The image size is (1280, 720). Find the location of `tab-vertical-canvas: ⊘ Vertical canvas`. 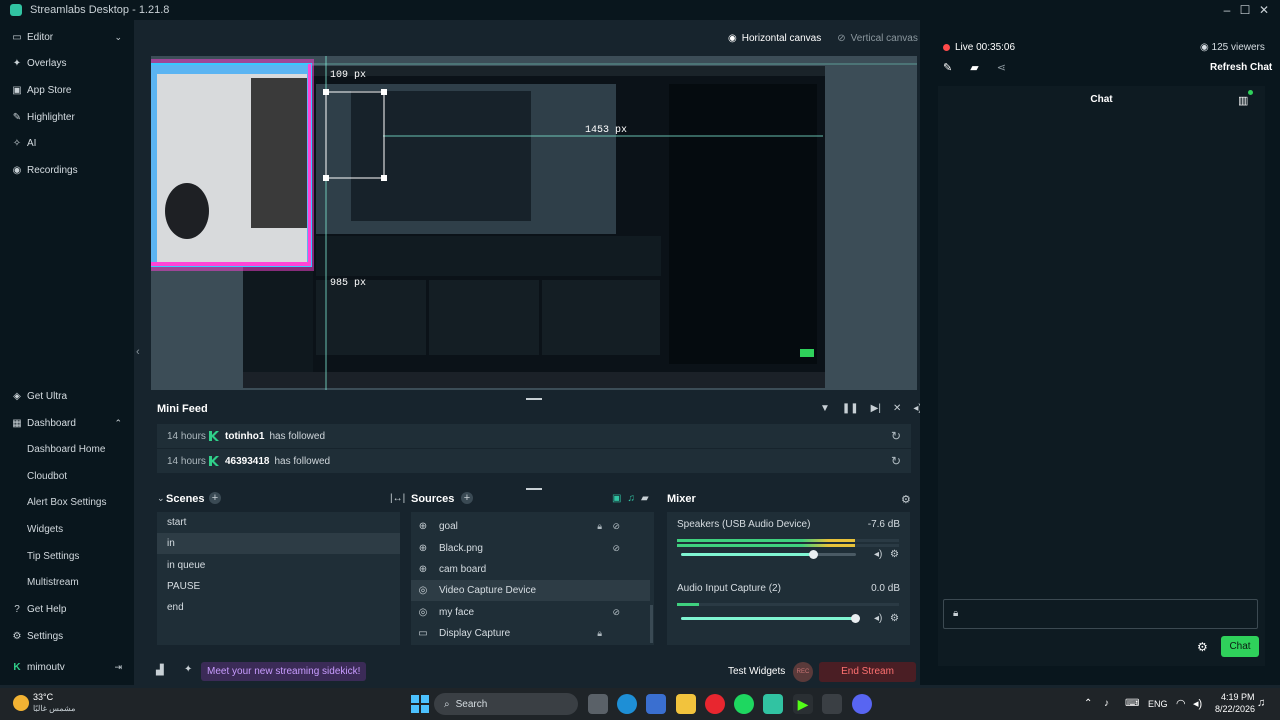

tab-vertical-canvas: ⊘ Vertical canvas is located at coordinates (877, 38).